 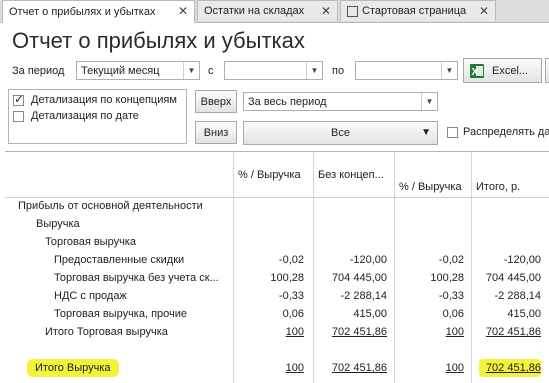 What do you see at coordinates (452, 132) in the screenshot?
I see `distribute-checkbox` at bounding box center [452, 132].